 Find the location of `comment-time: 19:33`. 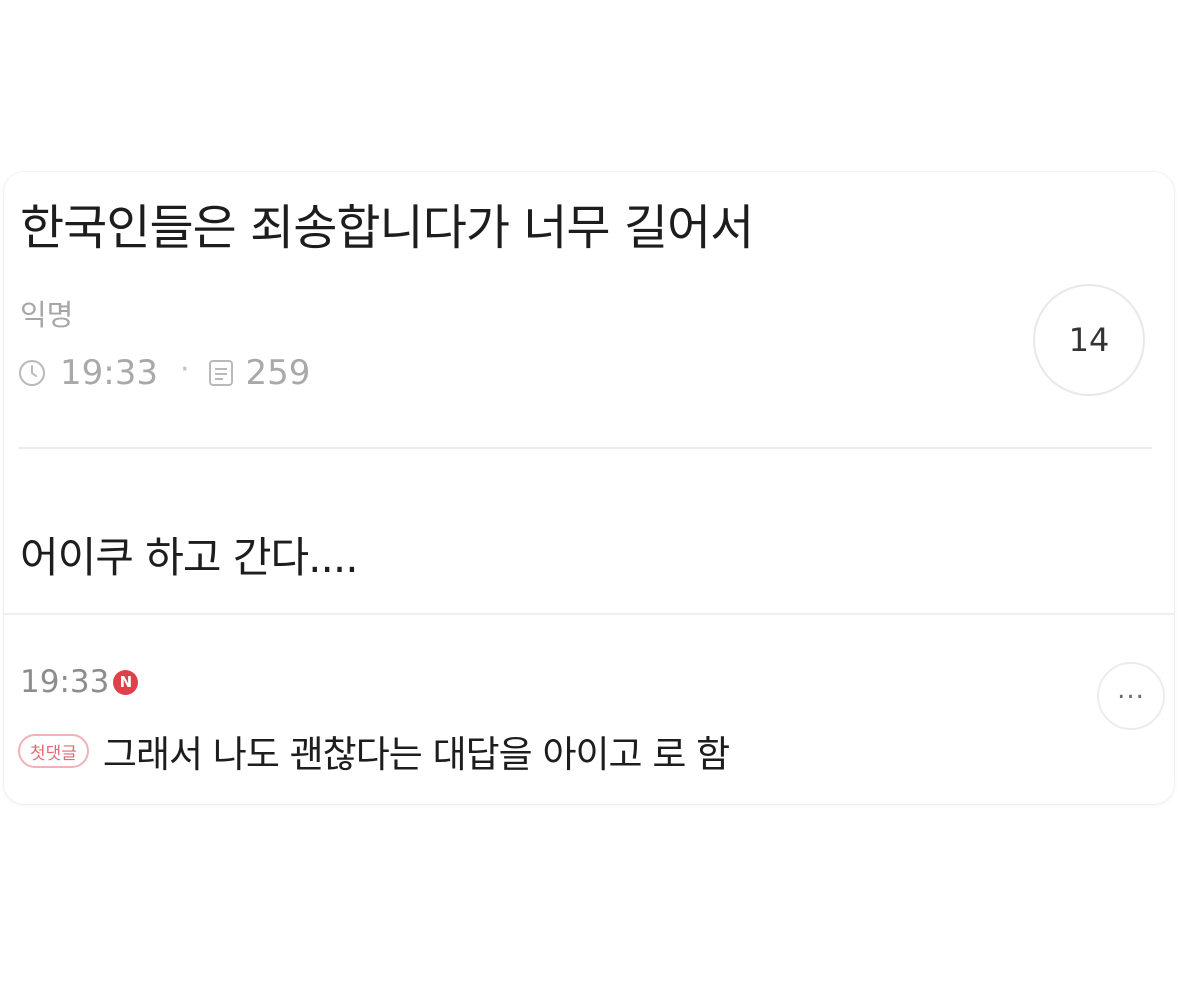

comment-time: 19:33 is located at coordinates (65, 682).